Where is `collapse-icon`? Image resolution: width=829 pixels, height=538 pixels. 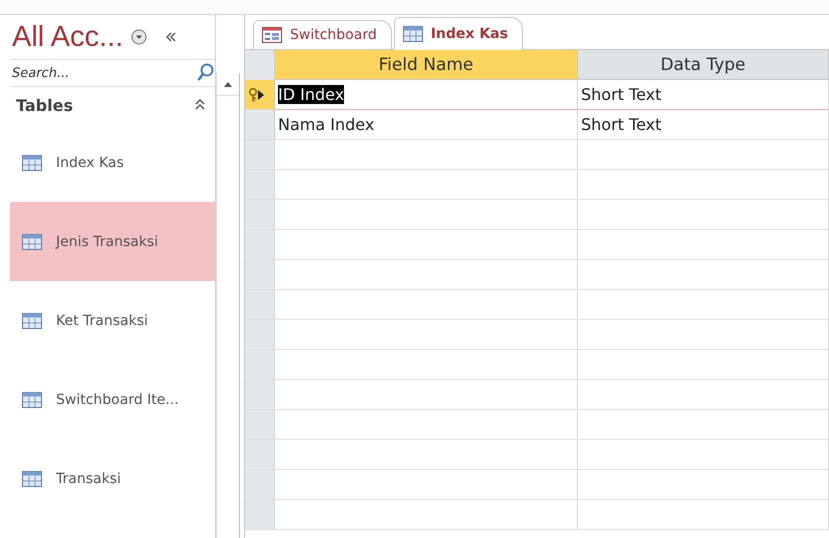 collapse-icon is located at coordinates (171, 37).